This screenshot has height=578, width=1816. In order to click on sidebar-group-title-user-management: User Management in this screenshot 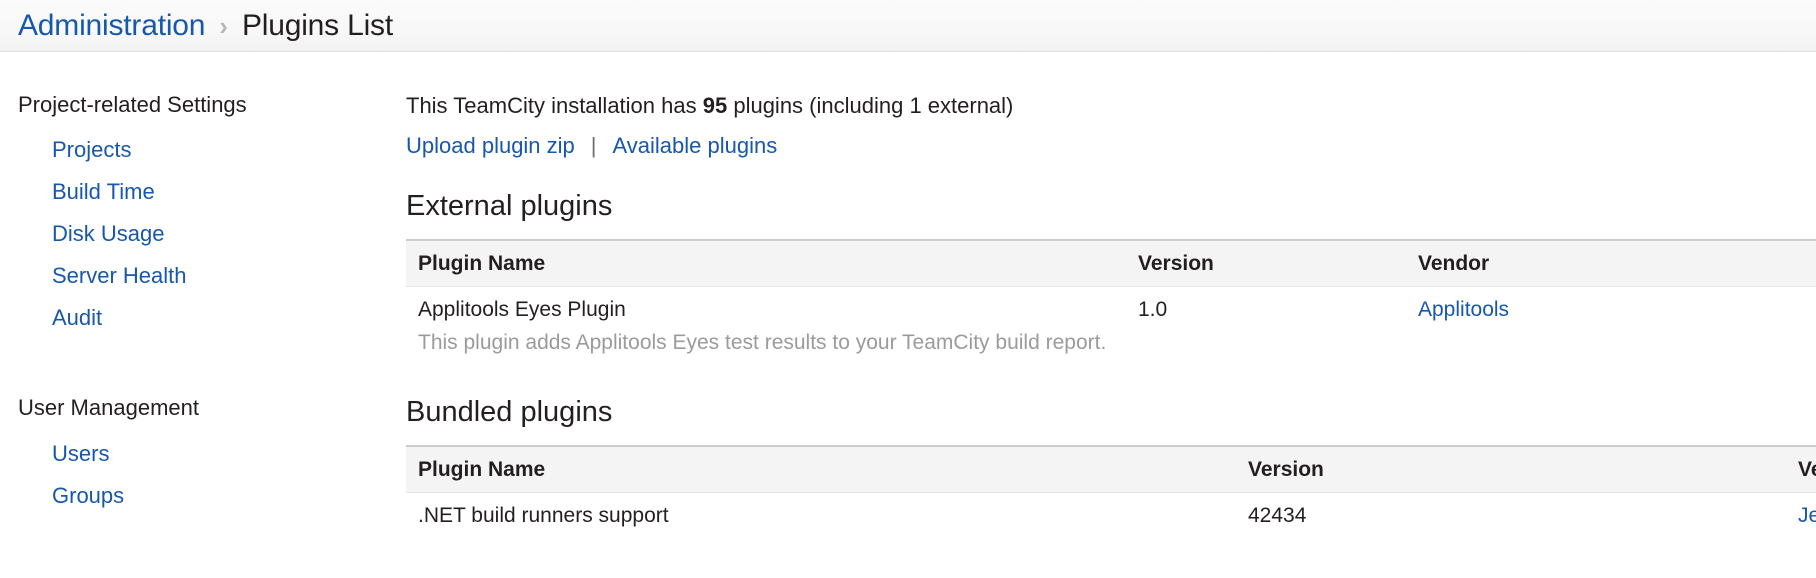, I will do `click(108, 408)`.